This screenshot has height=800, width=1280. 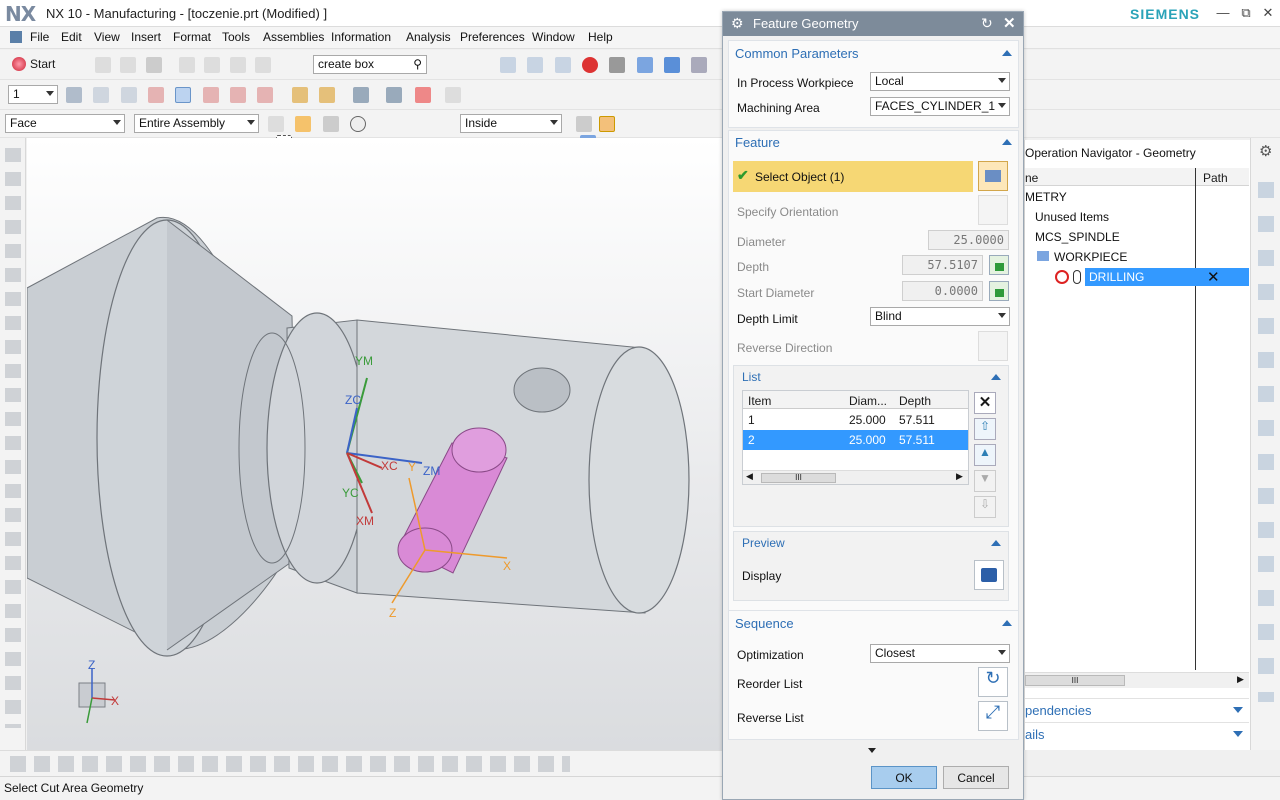 What do you see at coordinates (590, 65) in the screenshot?
I see `record-icon` at bounding box center [590, 65].